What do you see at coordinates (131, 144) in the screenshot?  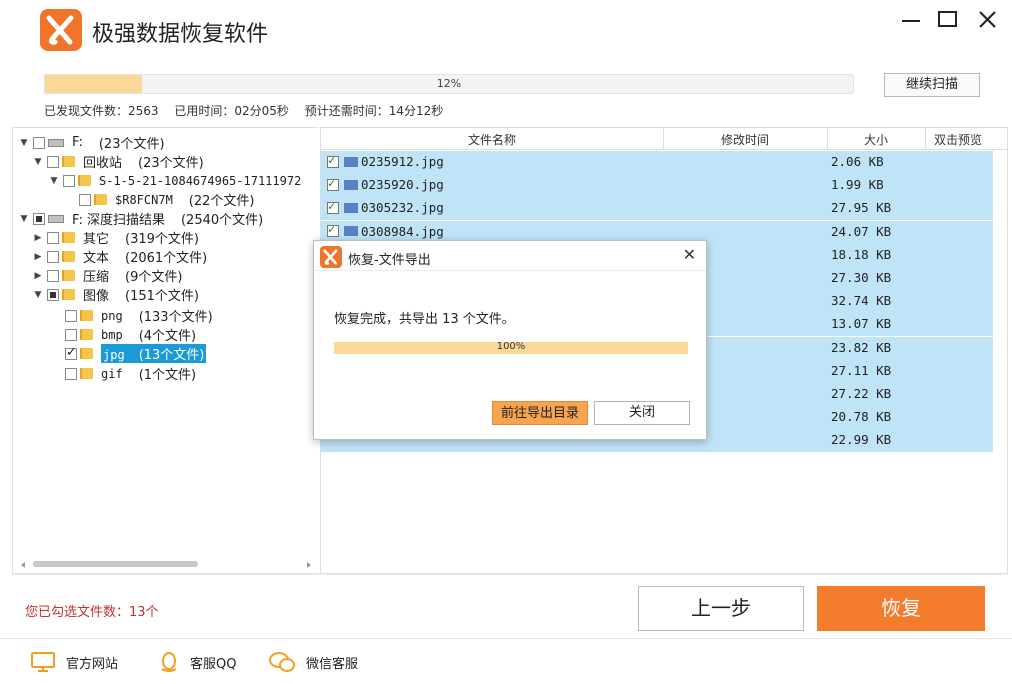 I see `tree-item-count: (23个文件)` at bounding box center [131, 144].